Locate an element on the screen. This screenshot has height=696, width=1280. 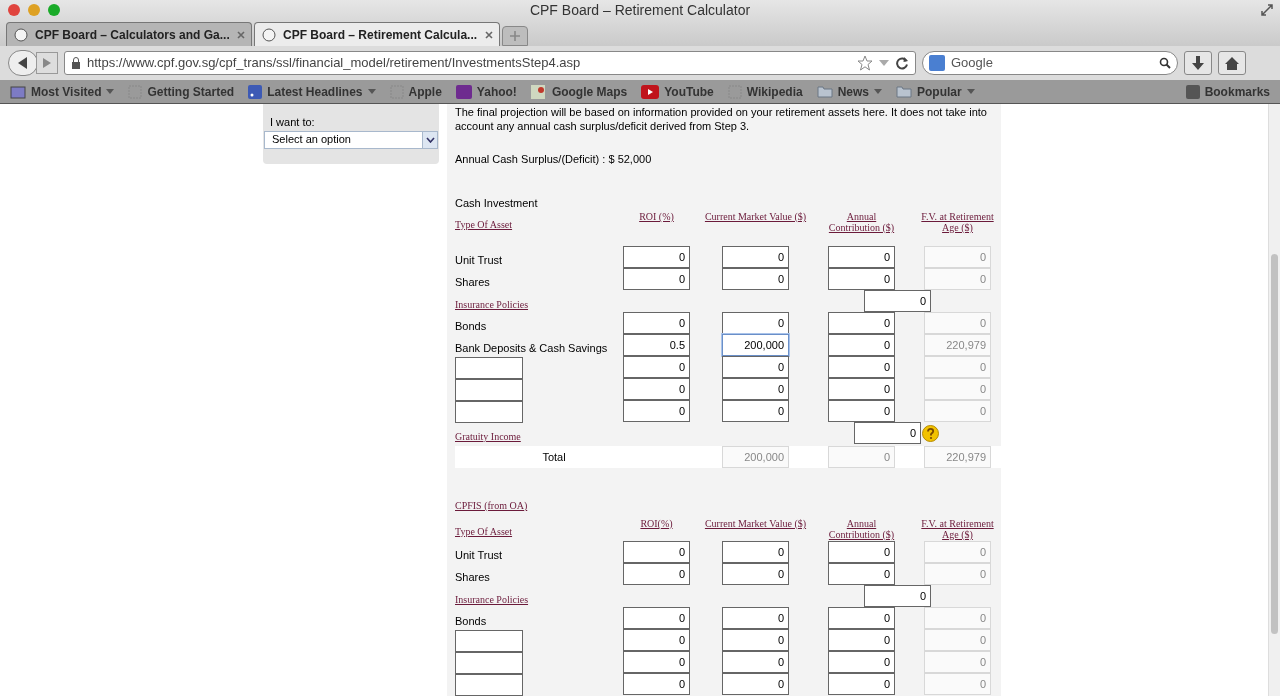
star-icon is located at coordinates (865, 63).